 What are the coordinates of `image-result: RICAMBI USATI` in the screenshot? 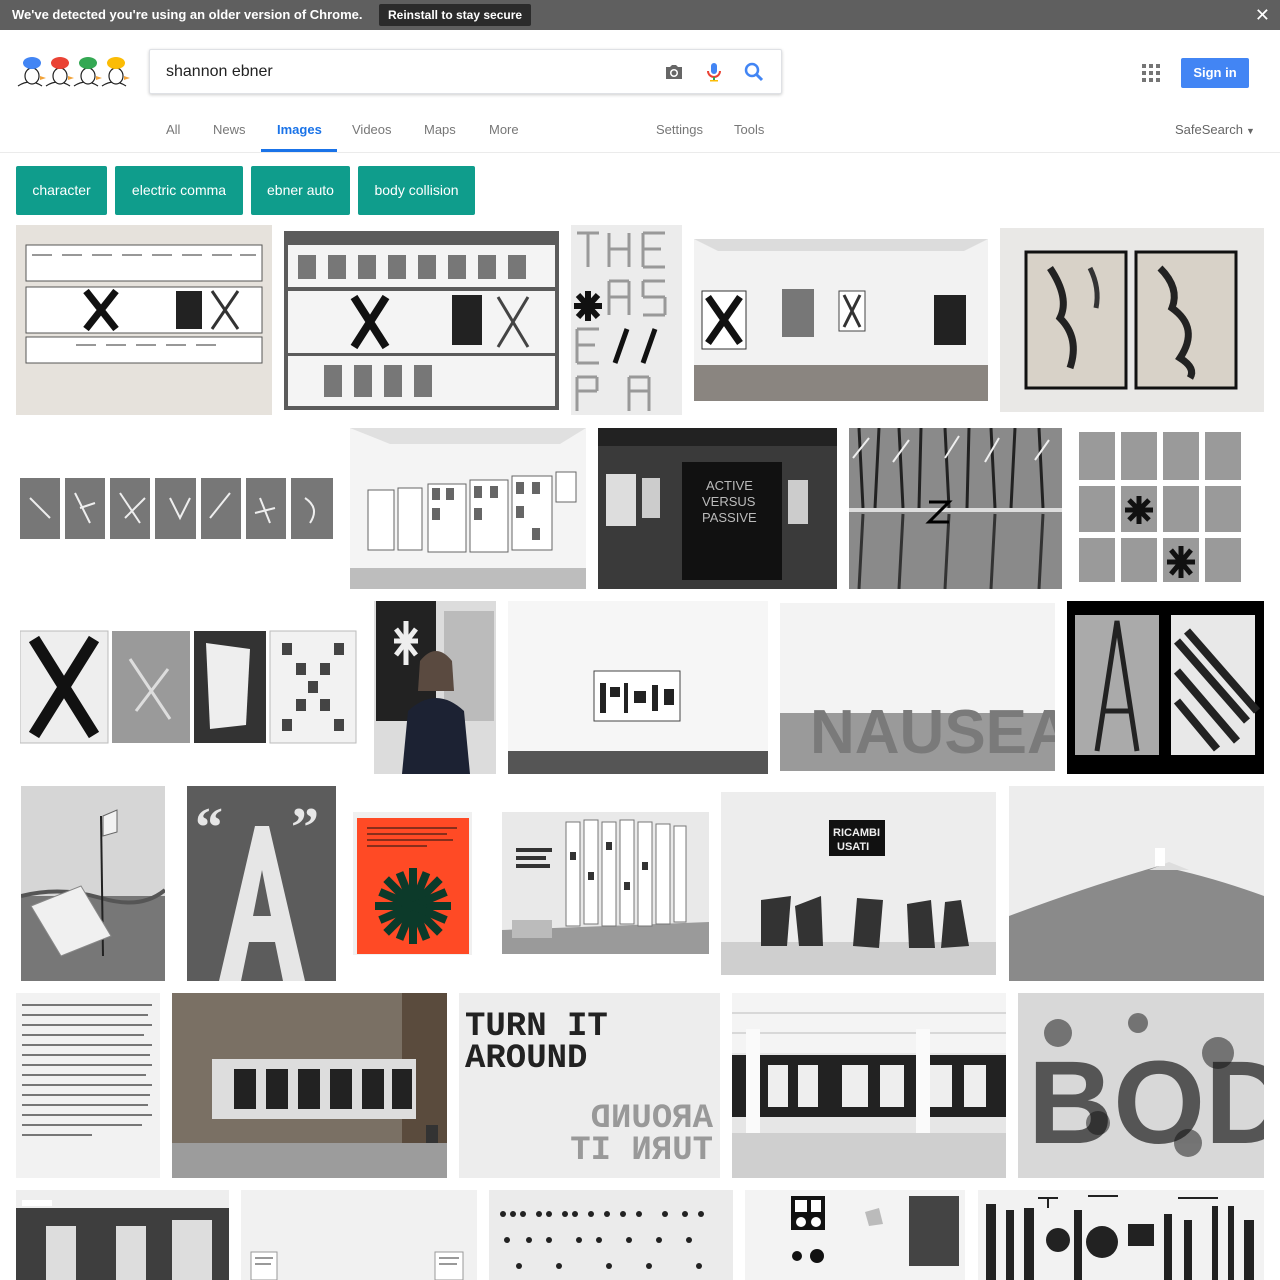 It's located at (858, 883).